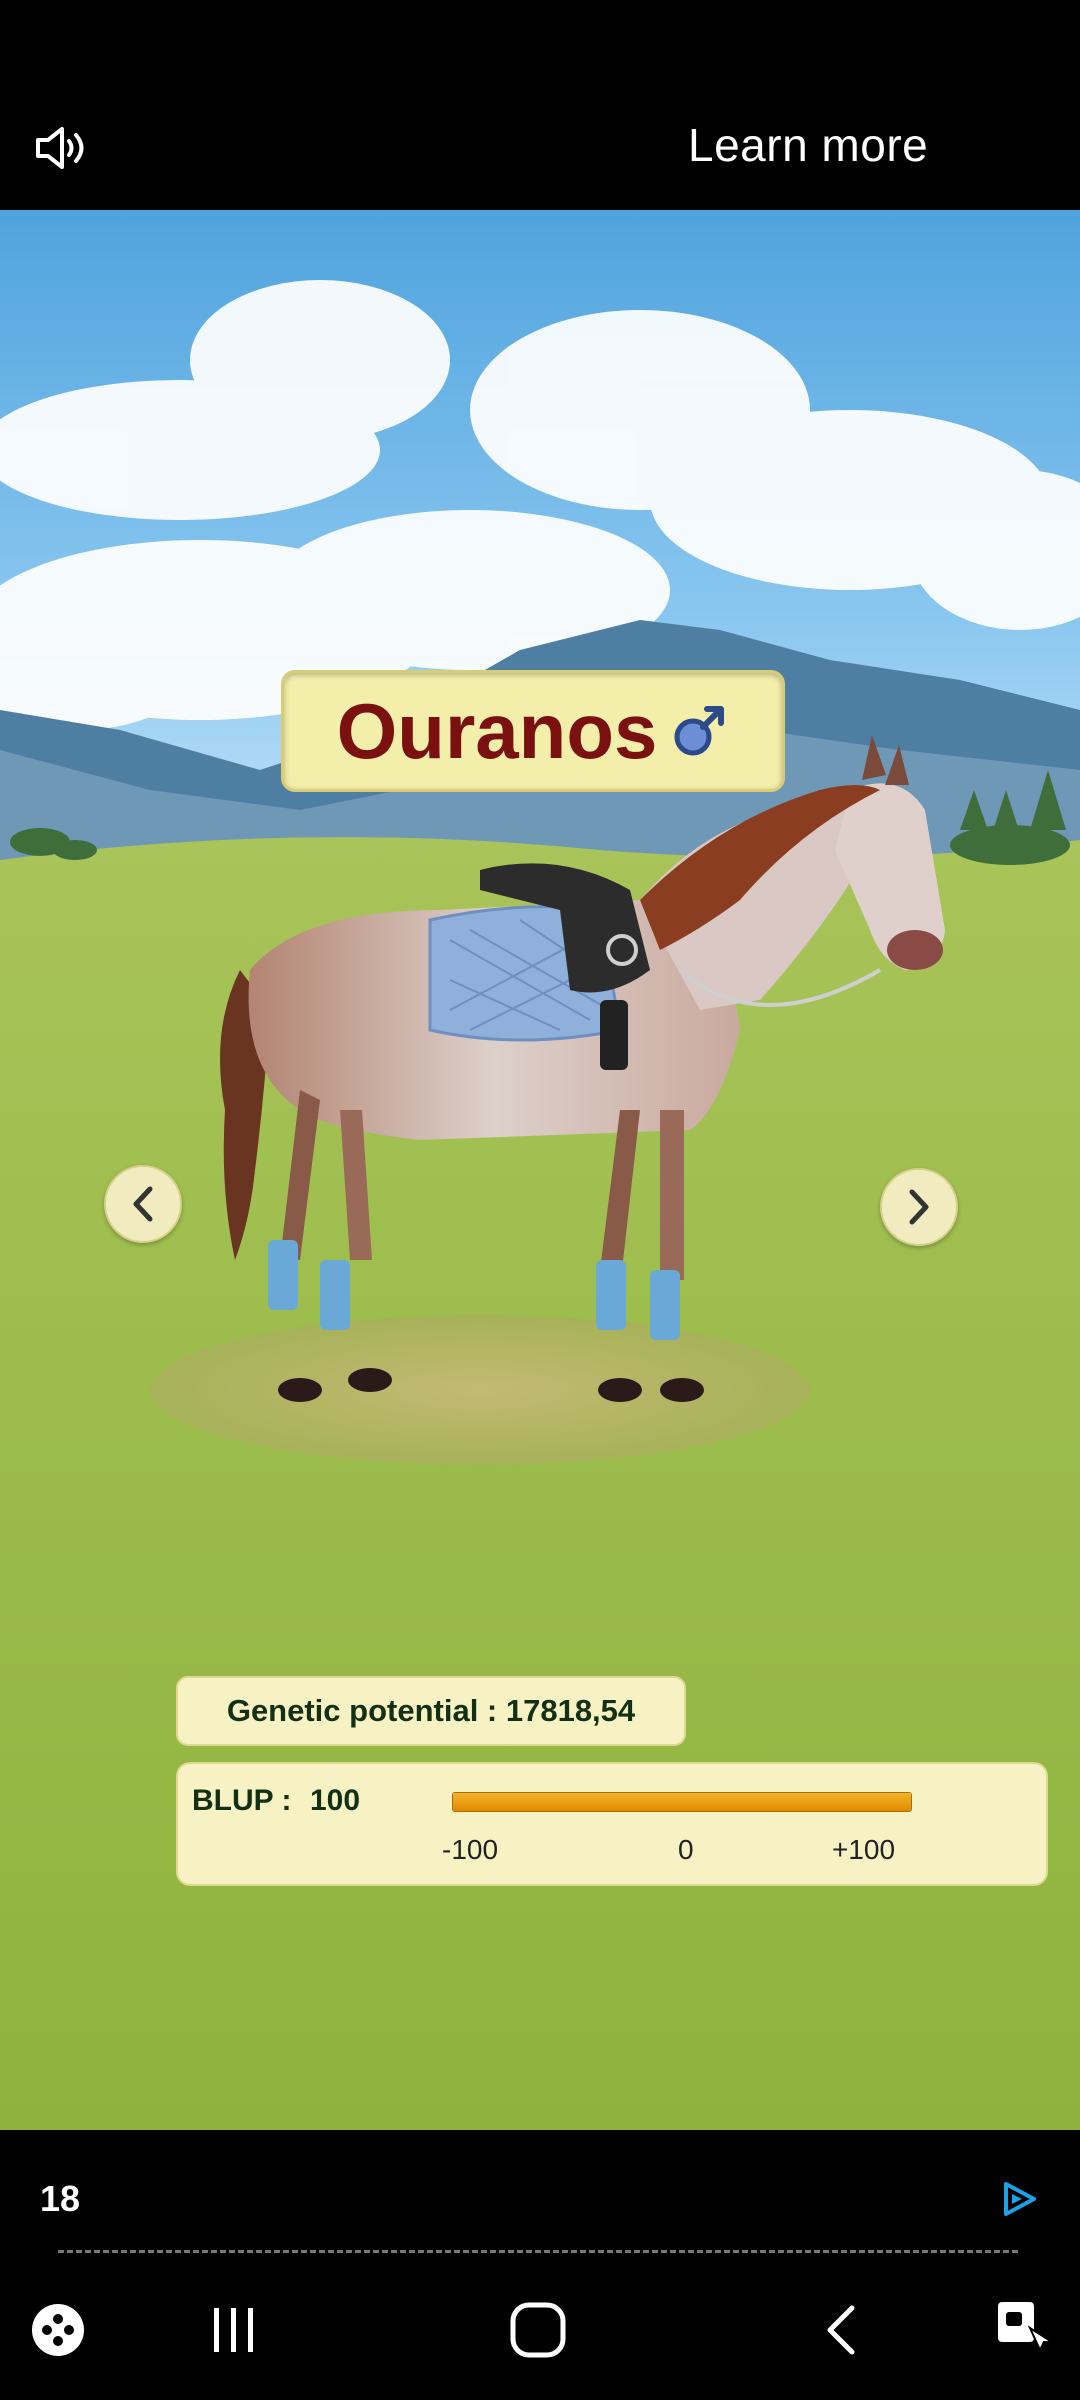  I want to click on system-nav-bar, so click(540, 2340).